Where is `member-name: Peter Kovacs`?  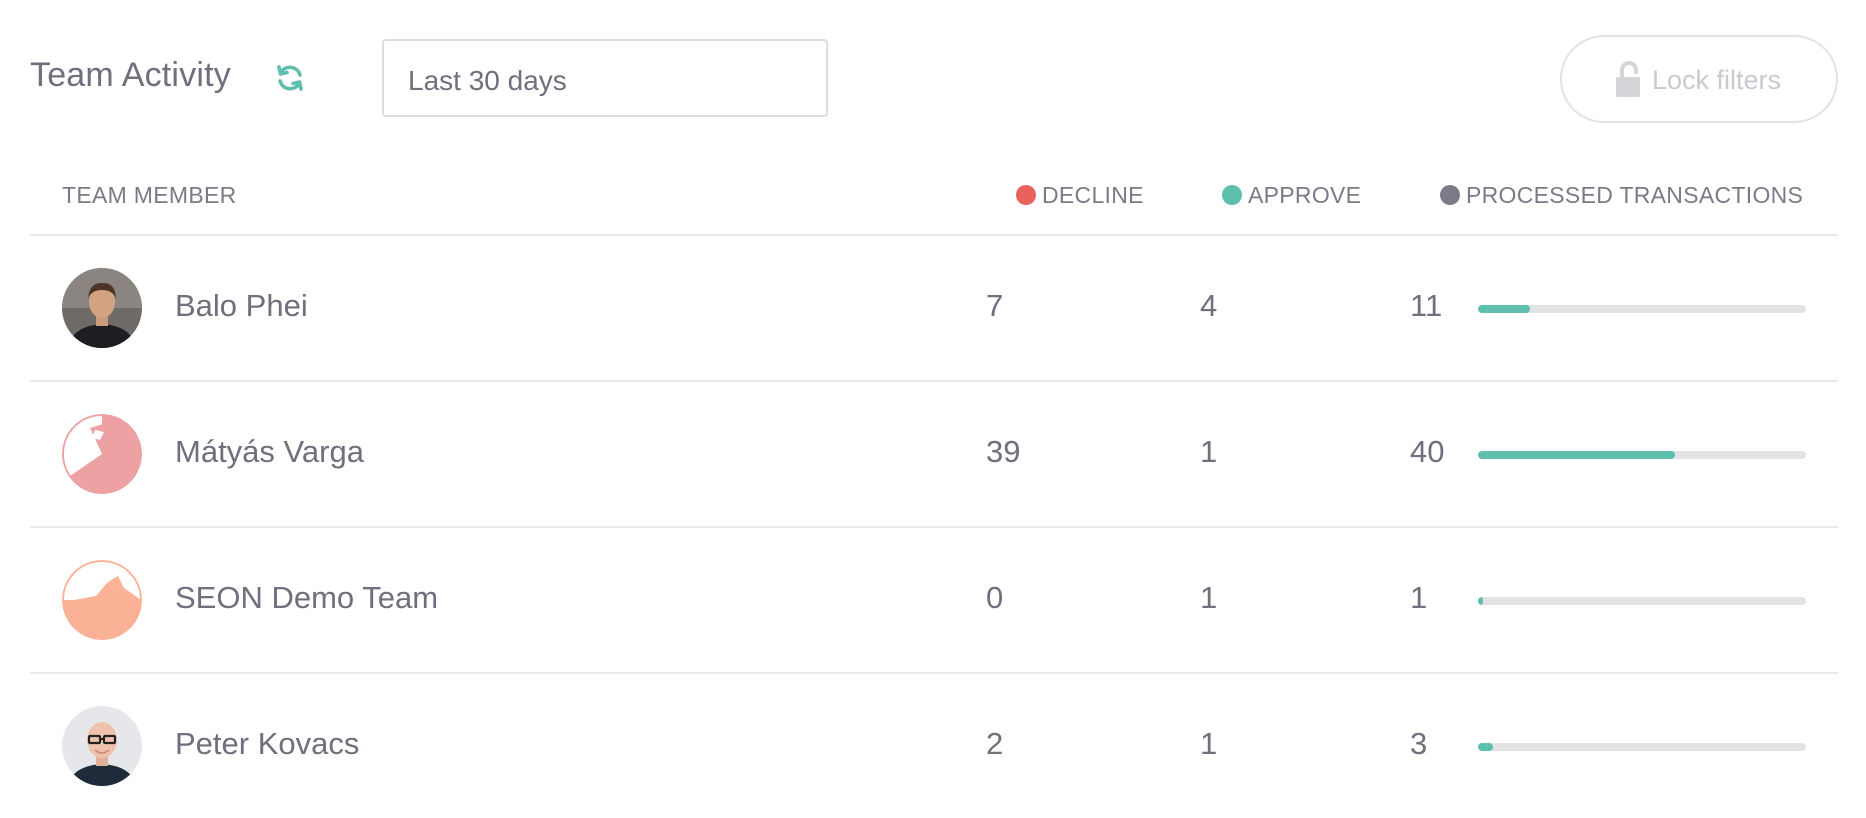 member-name: Peter Kovacs is located at coordinates (267, 744).